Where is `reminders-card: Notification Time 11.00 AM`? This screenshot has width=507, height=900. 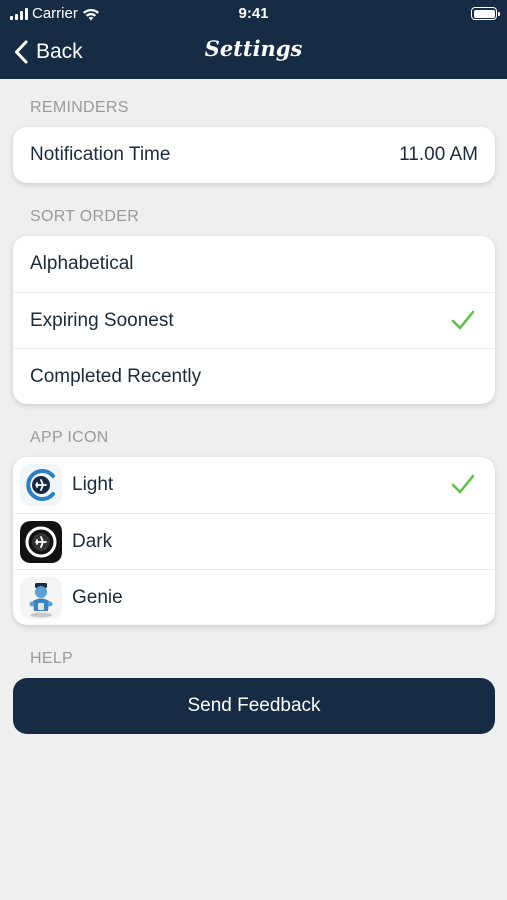 reminders-card: Notification Time 11.00 AM is located at coordinates (254, 155).